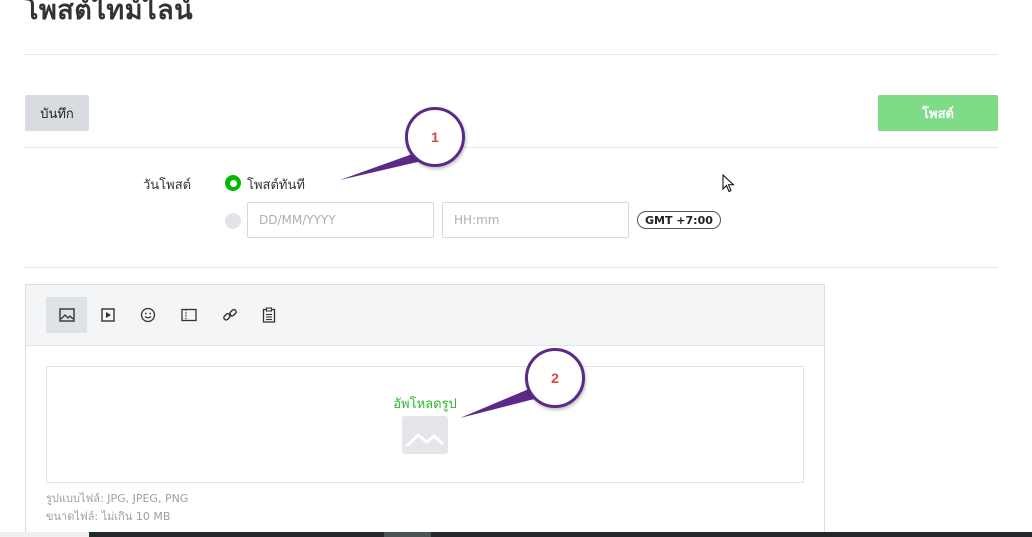  Describe the element at coordinates (443, 285) in the screenshot. I see `callout-pointers` at that location.